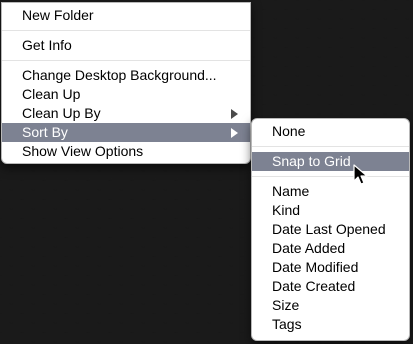 The height and width of the screenshot is (344, 413). I want to click on menu-item-clean-up: Clean Up, so click(126, 94).